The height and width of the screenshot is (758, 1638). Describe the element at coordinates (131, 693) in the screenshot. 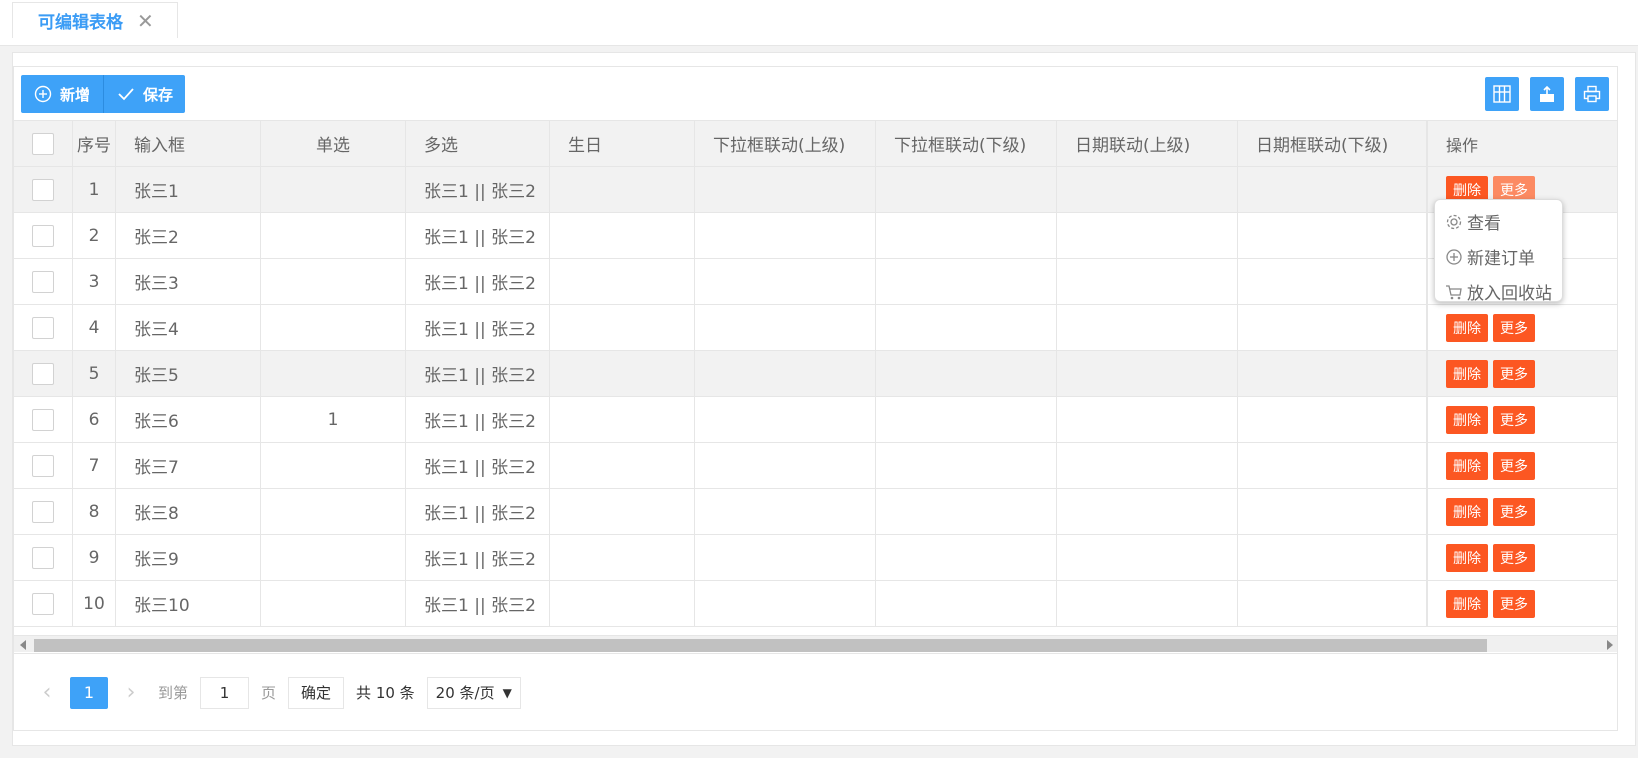

I see `next-page-icon: ›` at that location.